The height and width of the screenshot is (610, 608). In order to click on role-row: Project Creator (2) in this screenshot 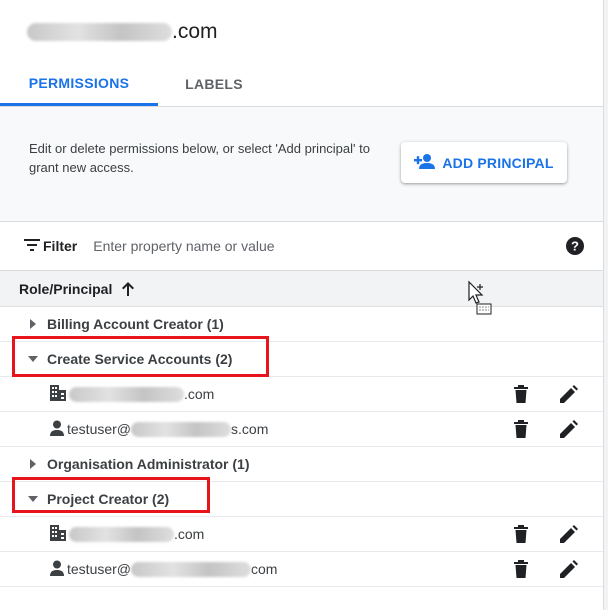, I will do `click(301, 499)`.